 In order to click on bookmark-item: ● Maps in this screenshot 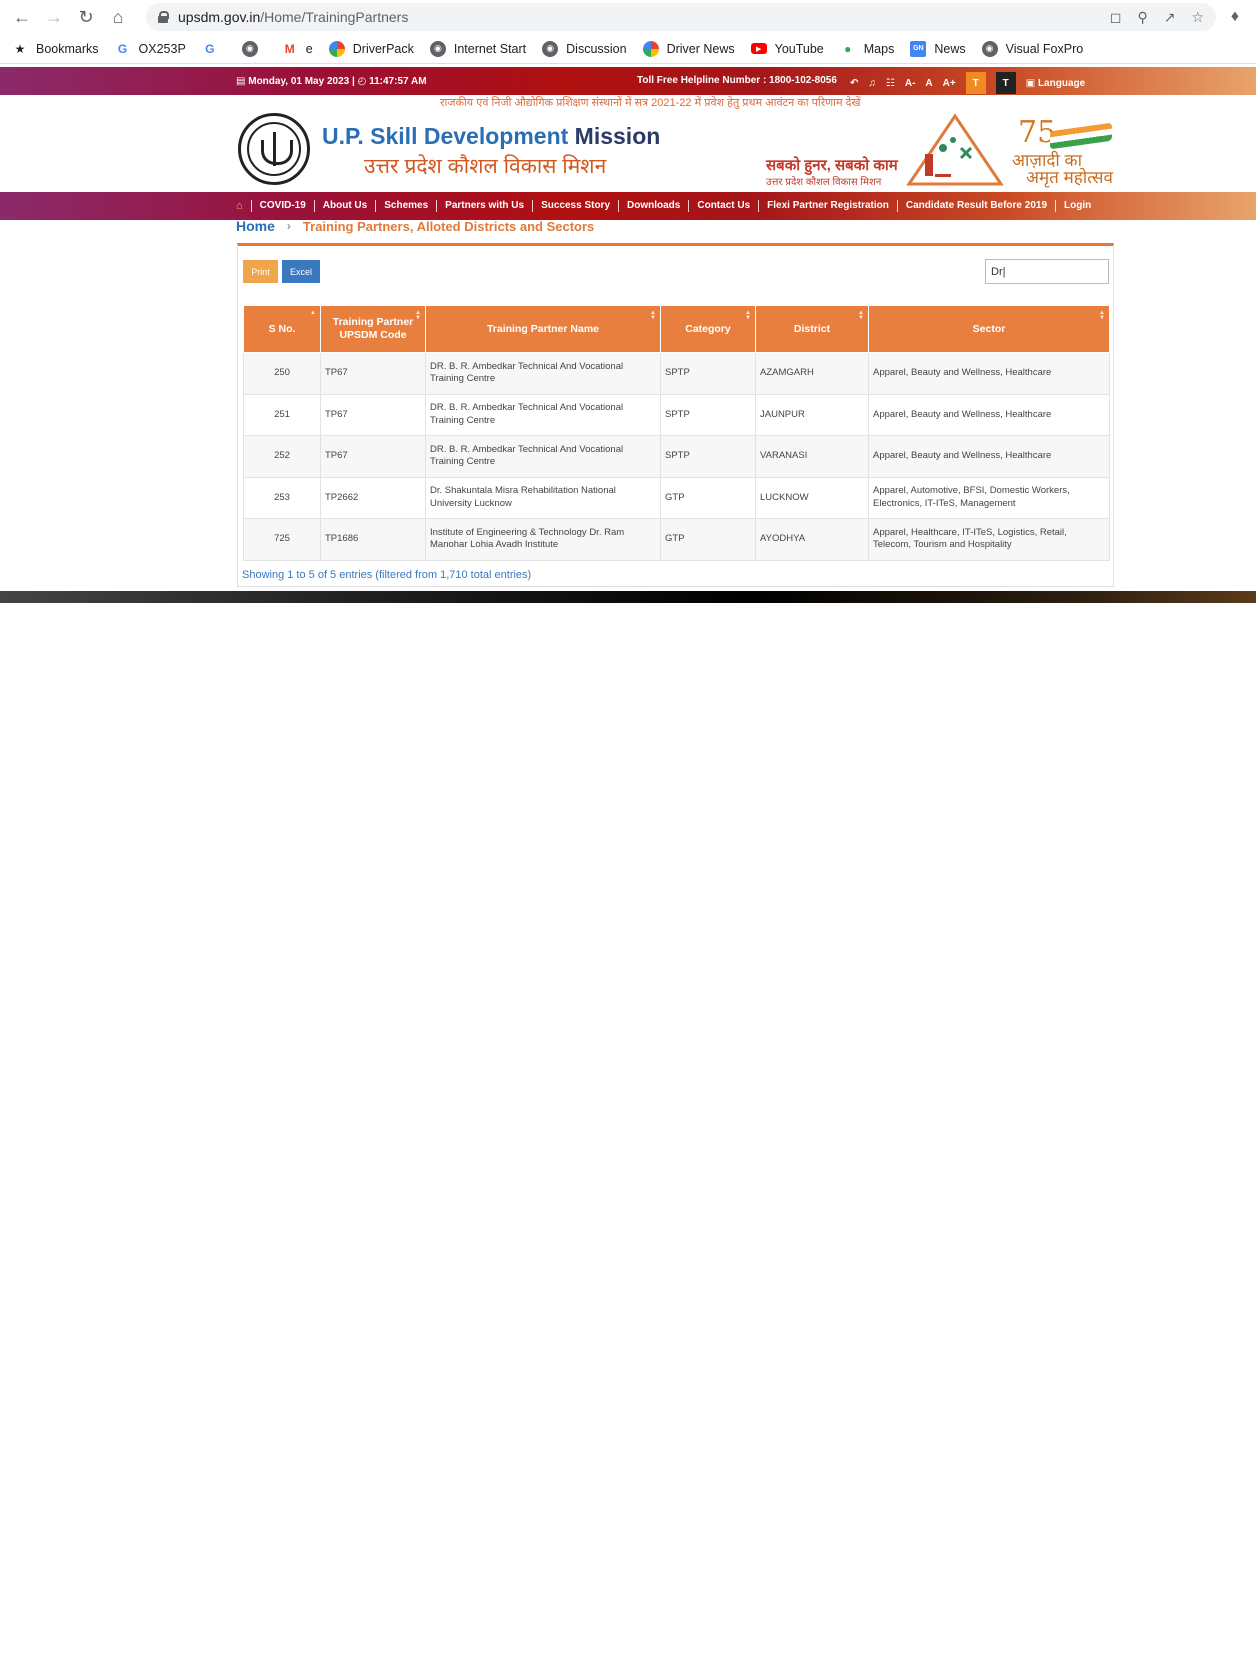, I will do `click(867, 49)`.